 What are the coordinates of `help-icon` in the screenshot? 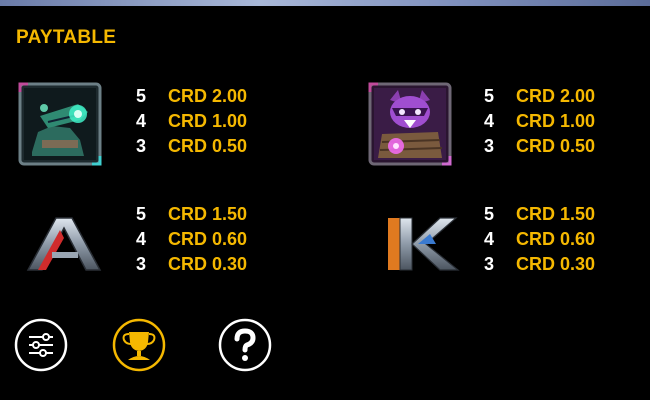 It's located at (245, 345).